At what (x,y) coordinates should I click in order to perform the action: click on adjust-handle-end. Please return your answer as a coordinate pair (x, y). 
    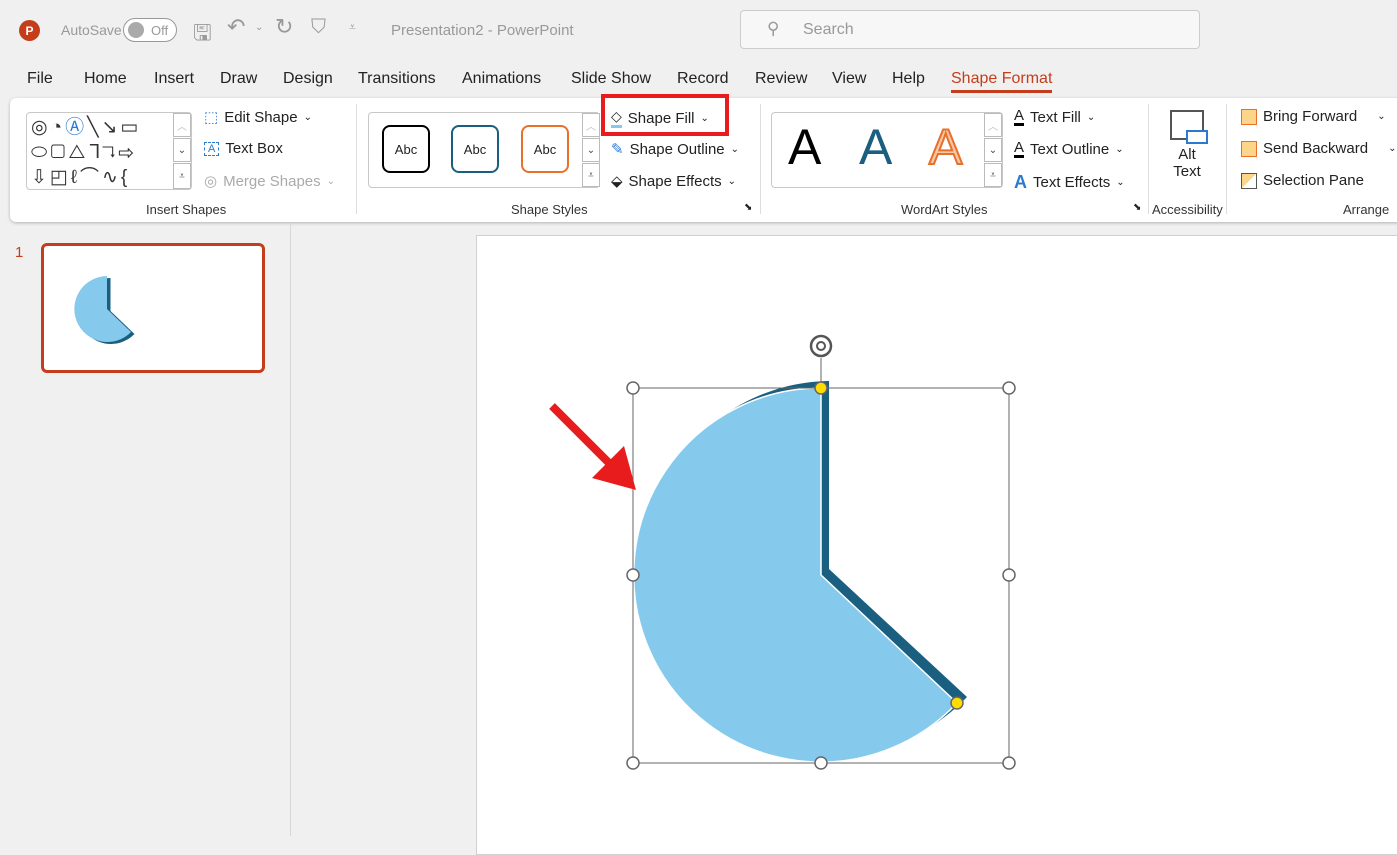
    Looking at the image, I should click on (957, 703).